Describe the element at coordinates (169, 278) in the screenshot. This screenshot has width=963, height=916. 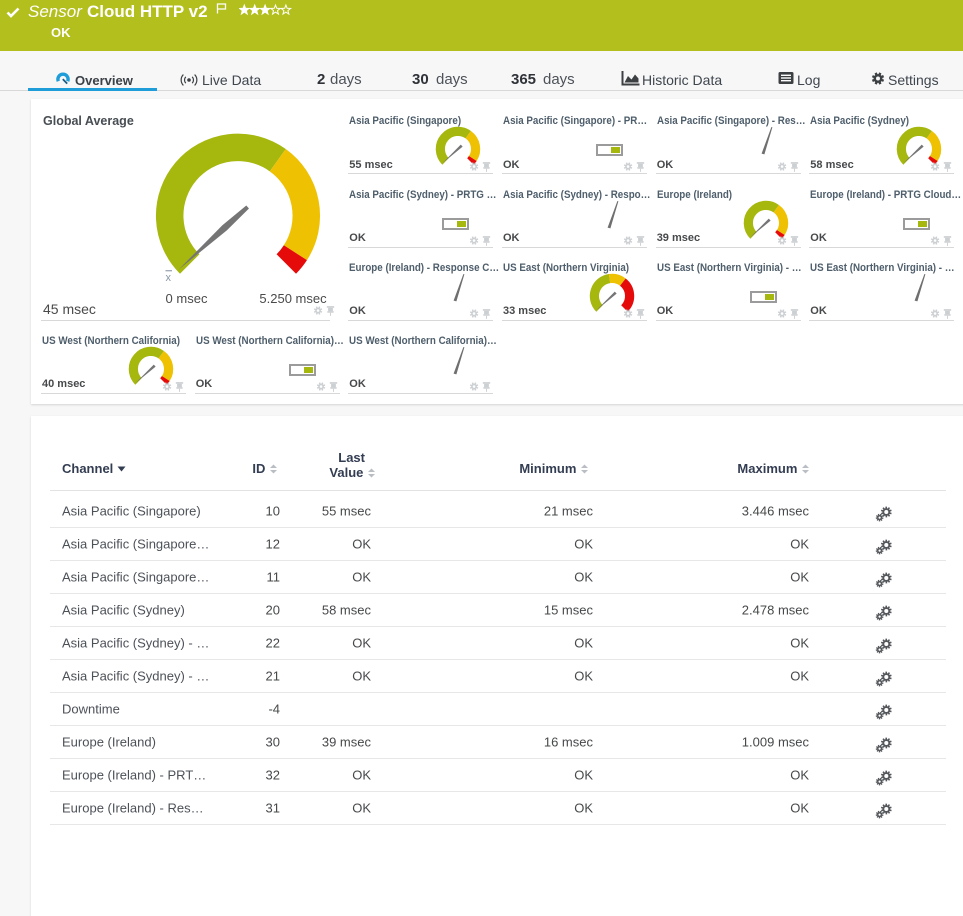
I see `svg-text: x` at that location.